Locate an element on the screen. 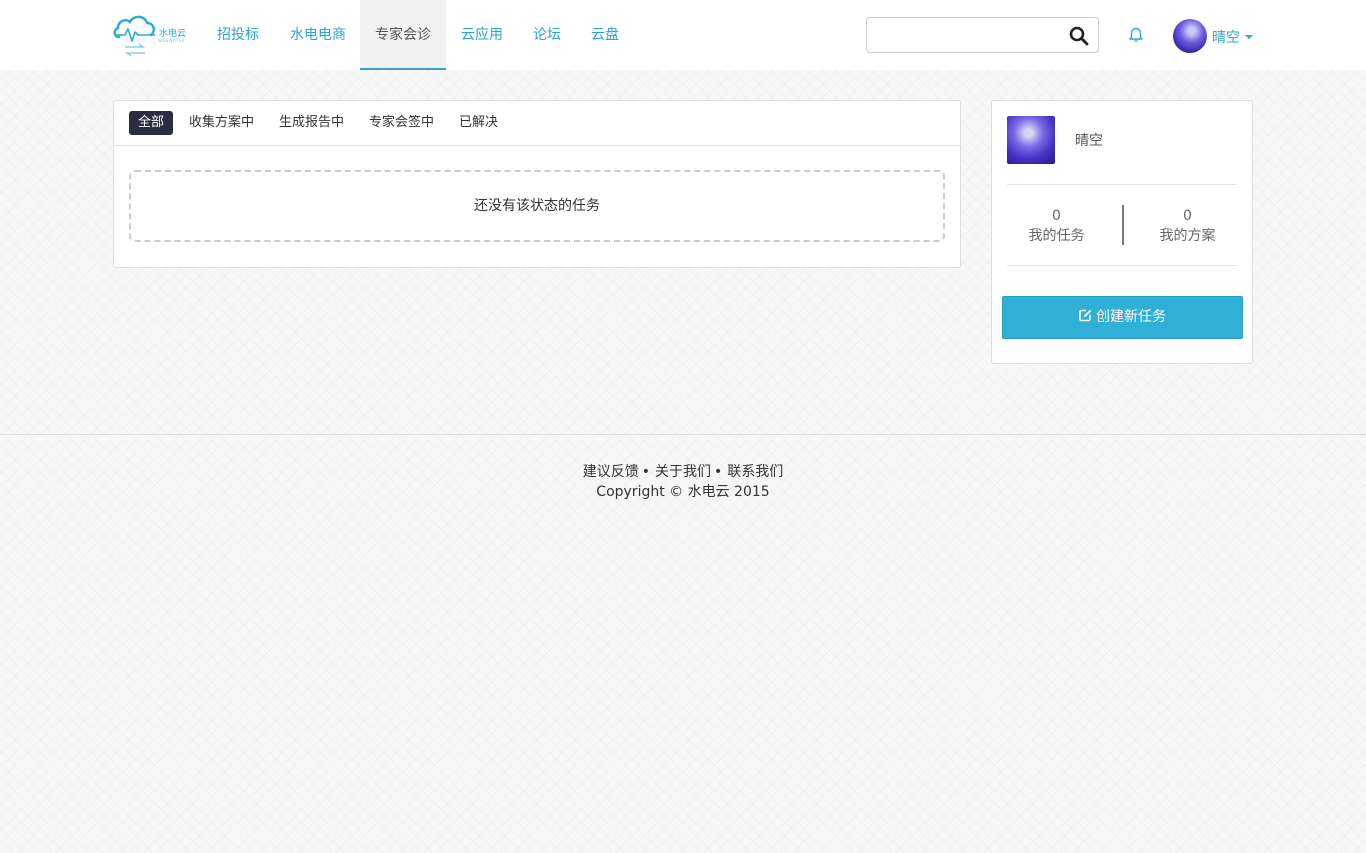 Image resolution: width=1366 pixels, height=853 pixels. search-input is located at coordinates (968, 35).